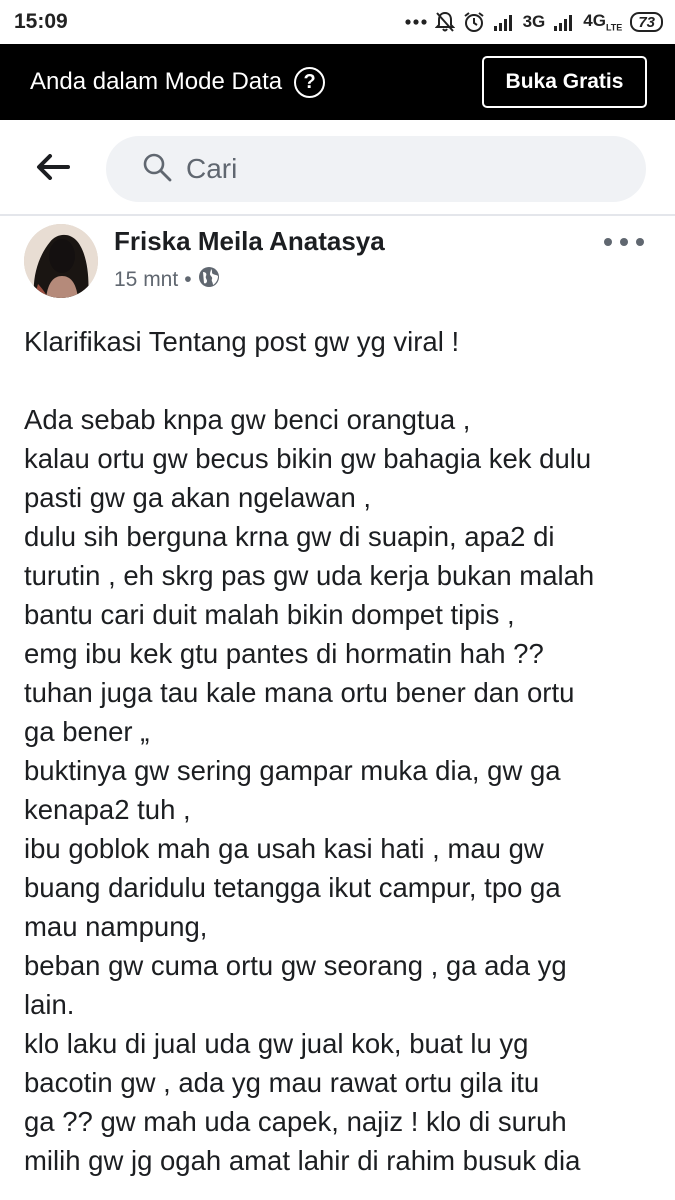 The height and width of the screenshot is (1200, 675). I want to click on post-time: 15 mnt, so click(146, 280).